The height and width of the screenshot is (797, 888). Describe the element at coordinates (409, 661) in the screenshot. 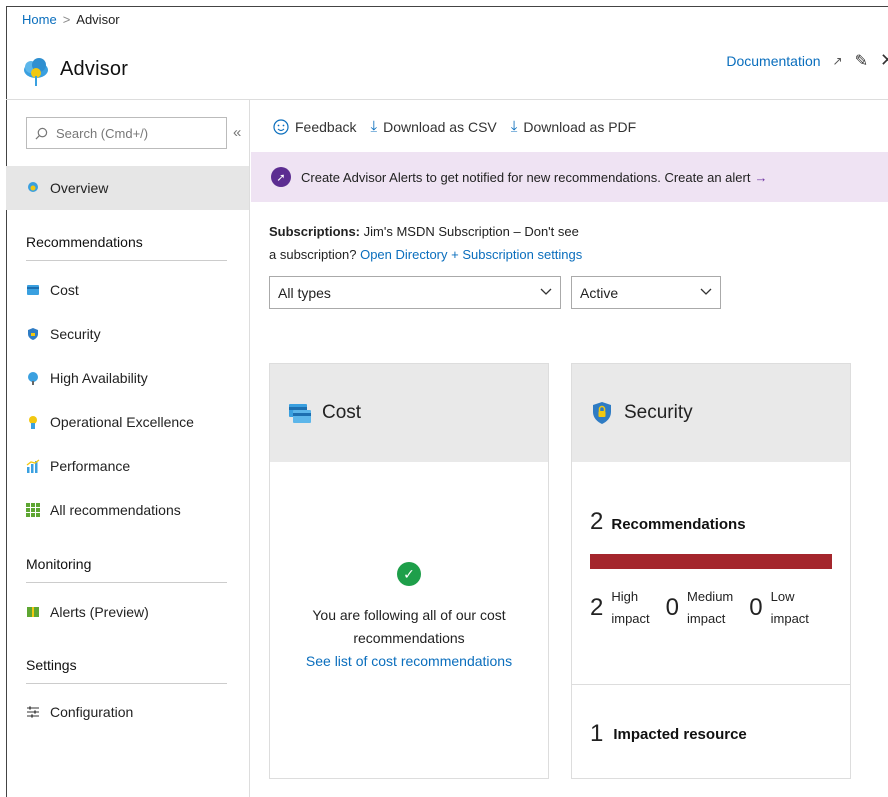

I see `cost-recommendations-link: See list of cost recommendations` at that location.